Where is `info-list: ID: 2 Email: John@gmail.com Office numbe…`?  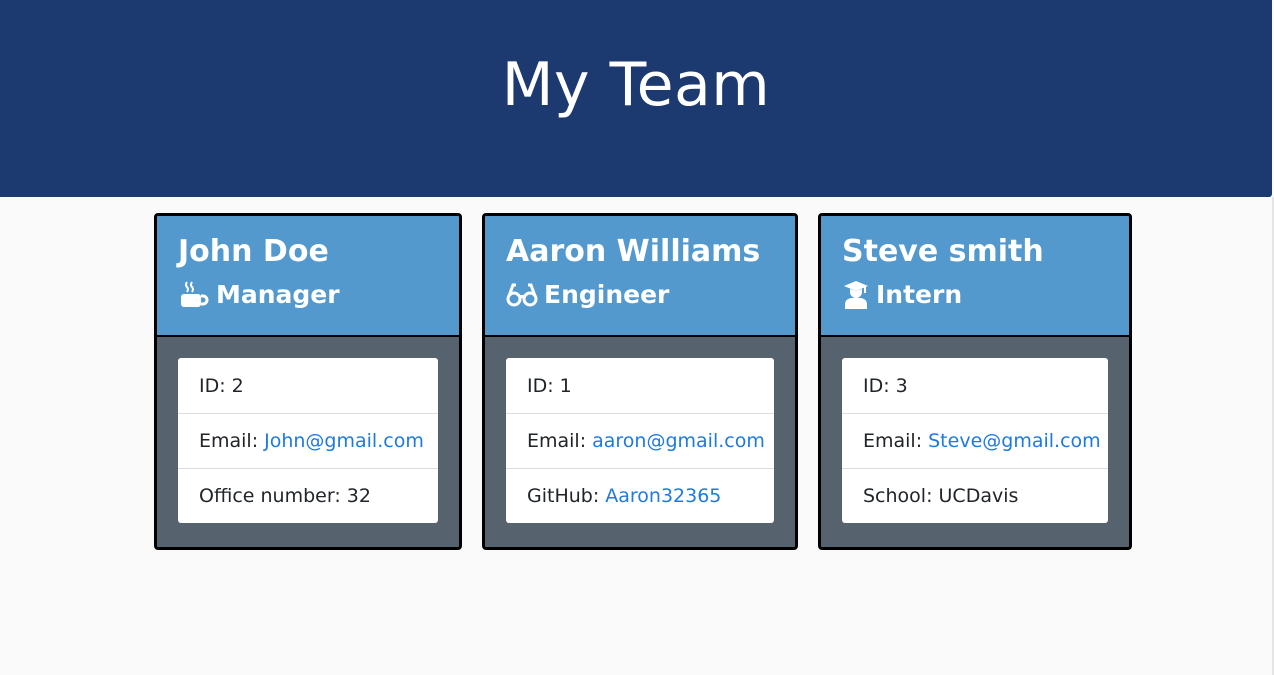 info-list: ID: 2 Email: John@gmail.com Office numbe… is located at coordinates (308, 440).